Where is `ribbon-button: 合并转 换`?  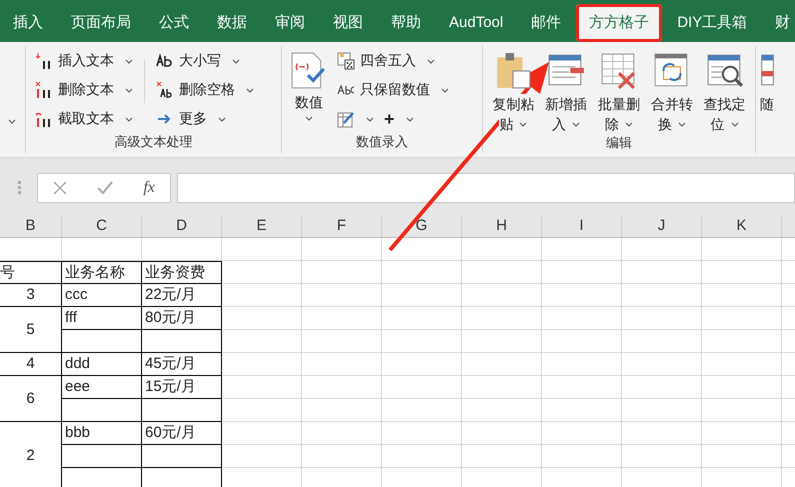
ribbon-button: 合并转 换 is located at coordinates (671, 90).